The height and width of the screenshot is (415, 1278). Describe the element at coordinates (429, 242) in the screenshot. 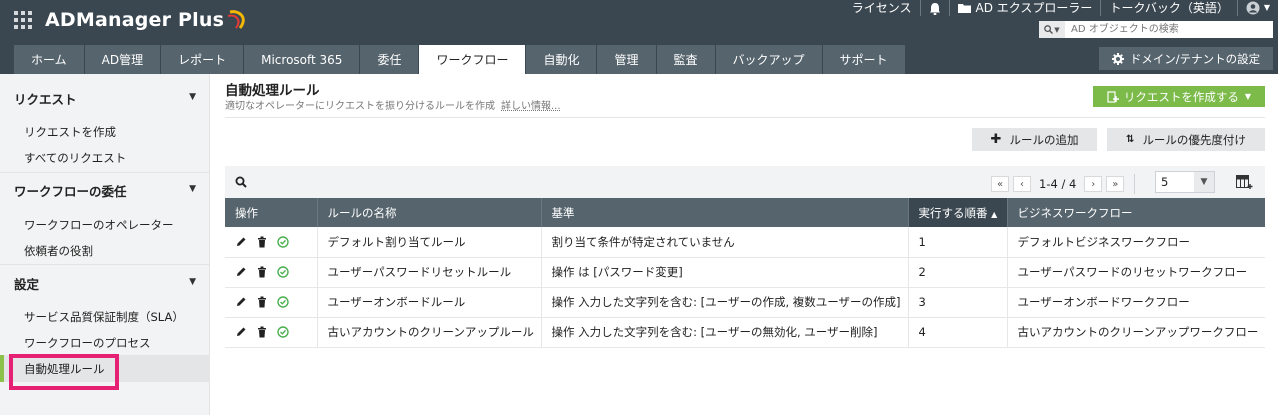

I see `rule-name-cell: デフォルト割り当てルール` at that location.